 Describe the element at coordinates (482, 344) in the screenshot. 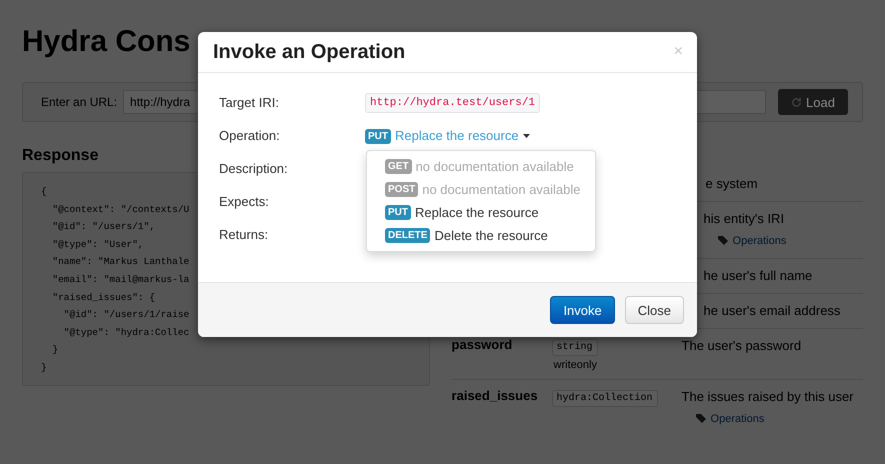

I see `property-name: password` at that location.